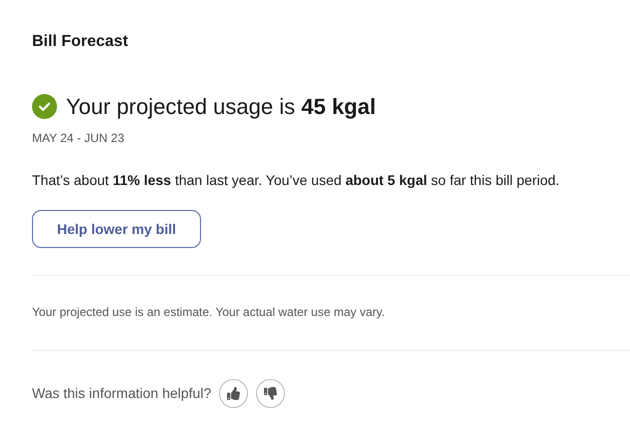 The image size is (630, 442). Describe the element at coordinates (80, 42) in the screenshot. I see `card-title: Bill Forecast` at that location.